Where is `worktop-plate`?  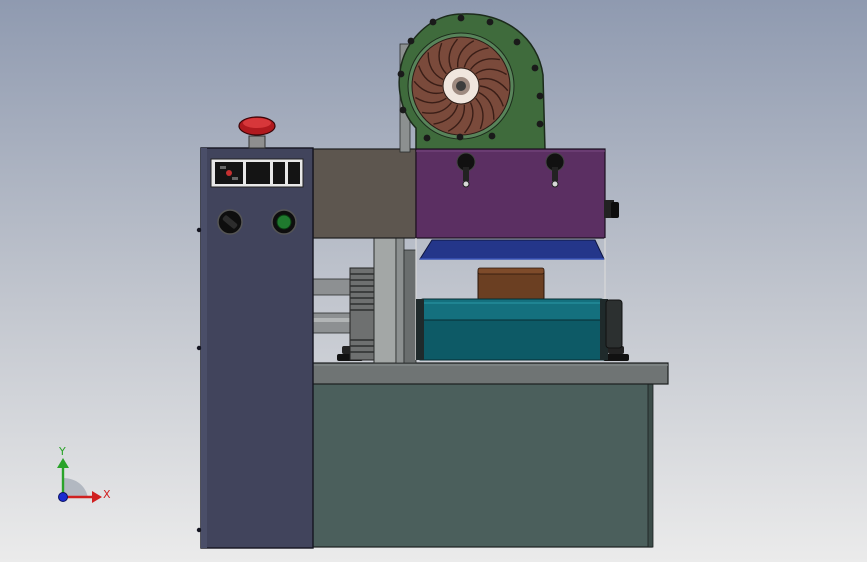 worktop-plate is located at coordinates (490, 373).